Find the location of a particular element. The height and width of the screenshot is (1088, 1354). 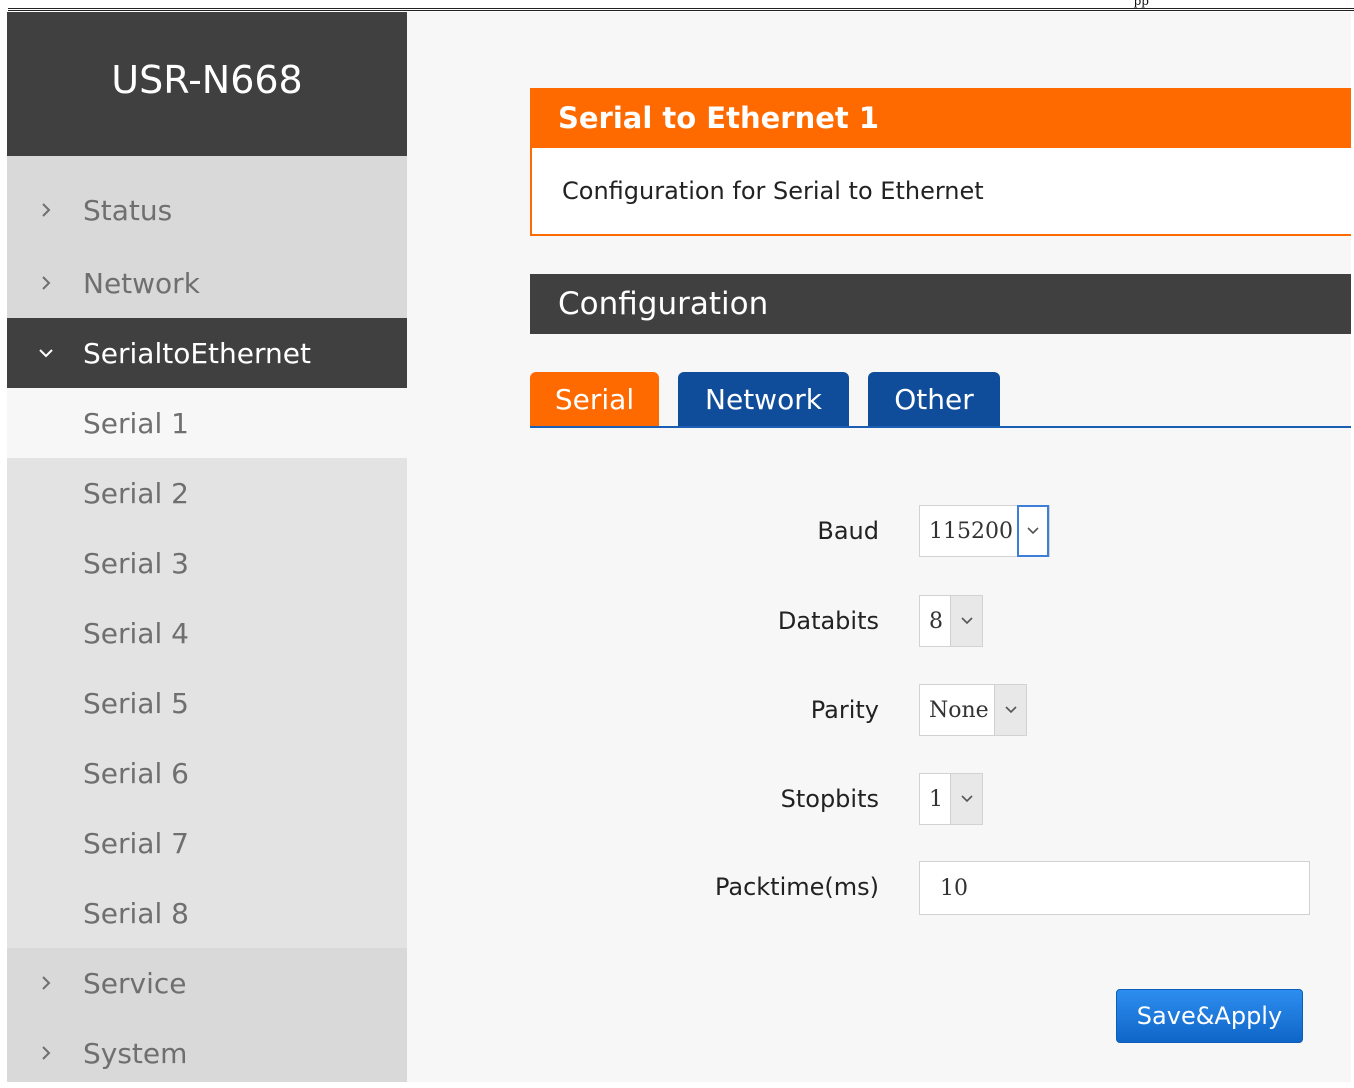

form-row-parity: Parity None is located at coordinates (940, 710).